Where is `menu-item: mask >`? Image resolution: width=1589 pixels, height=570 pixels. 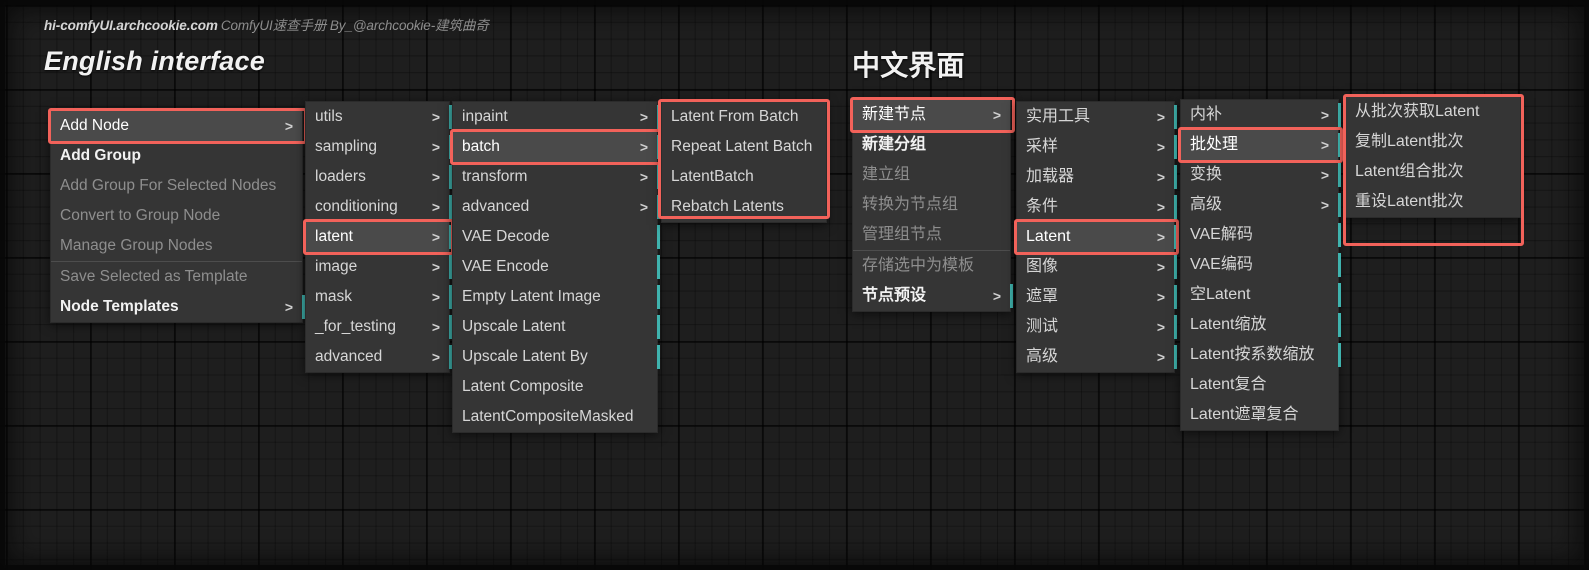
menu-item: mask > is located at coordinates (379, 297).